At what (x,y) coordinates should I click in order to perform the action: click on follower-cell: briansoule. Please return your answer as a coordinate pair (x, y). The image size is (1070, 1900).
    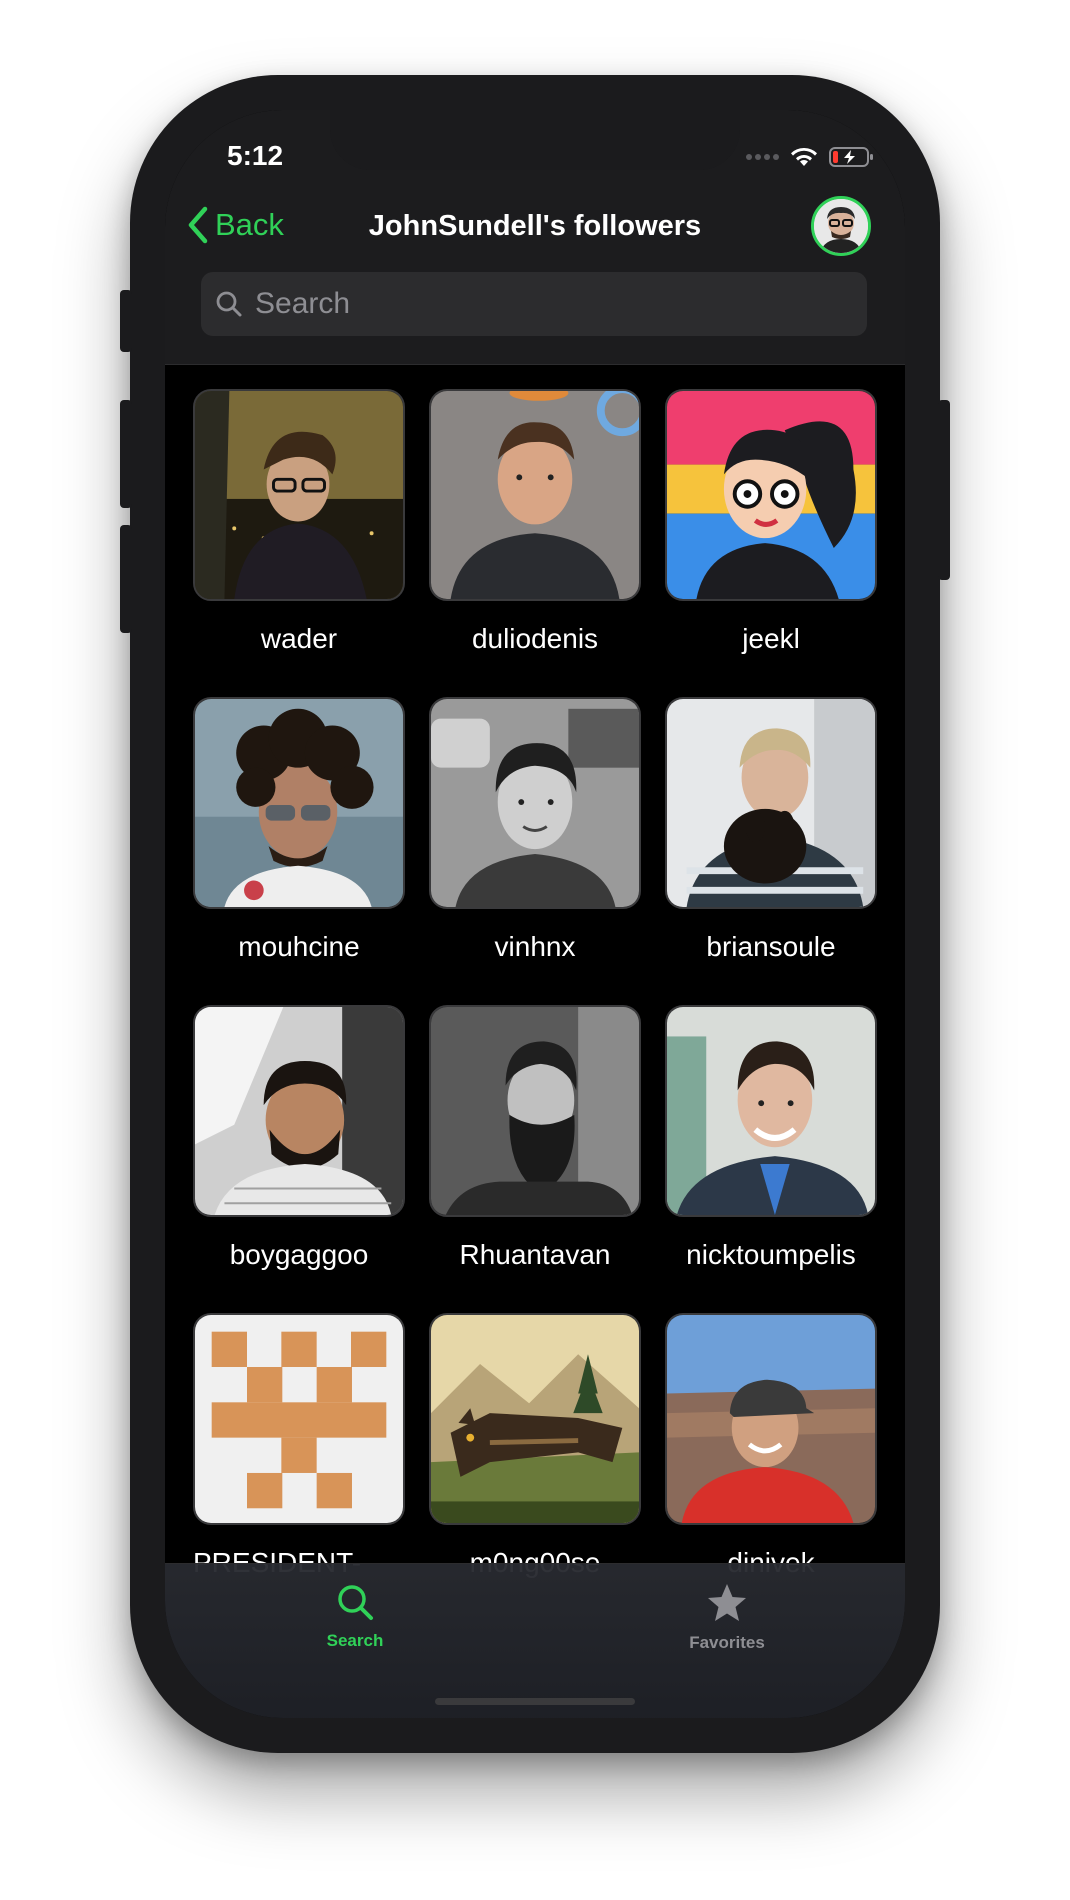
    Looking at the image, I should click on (771, 829).